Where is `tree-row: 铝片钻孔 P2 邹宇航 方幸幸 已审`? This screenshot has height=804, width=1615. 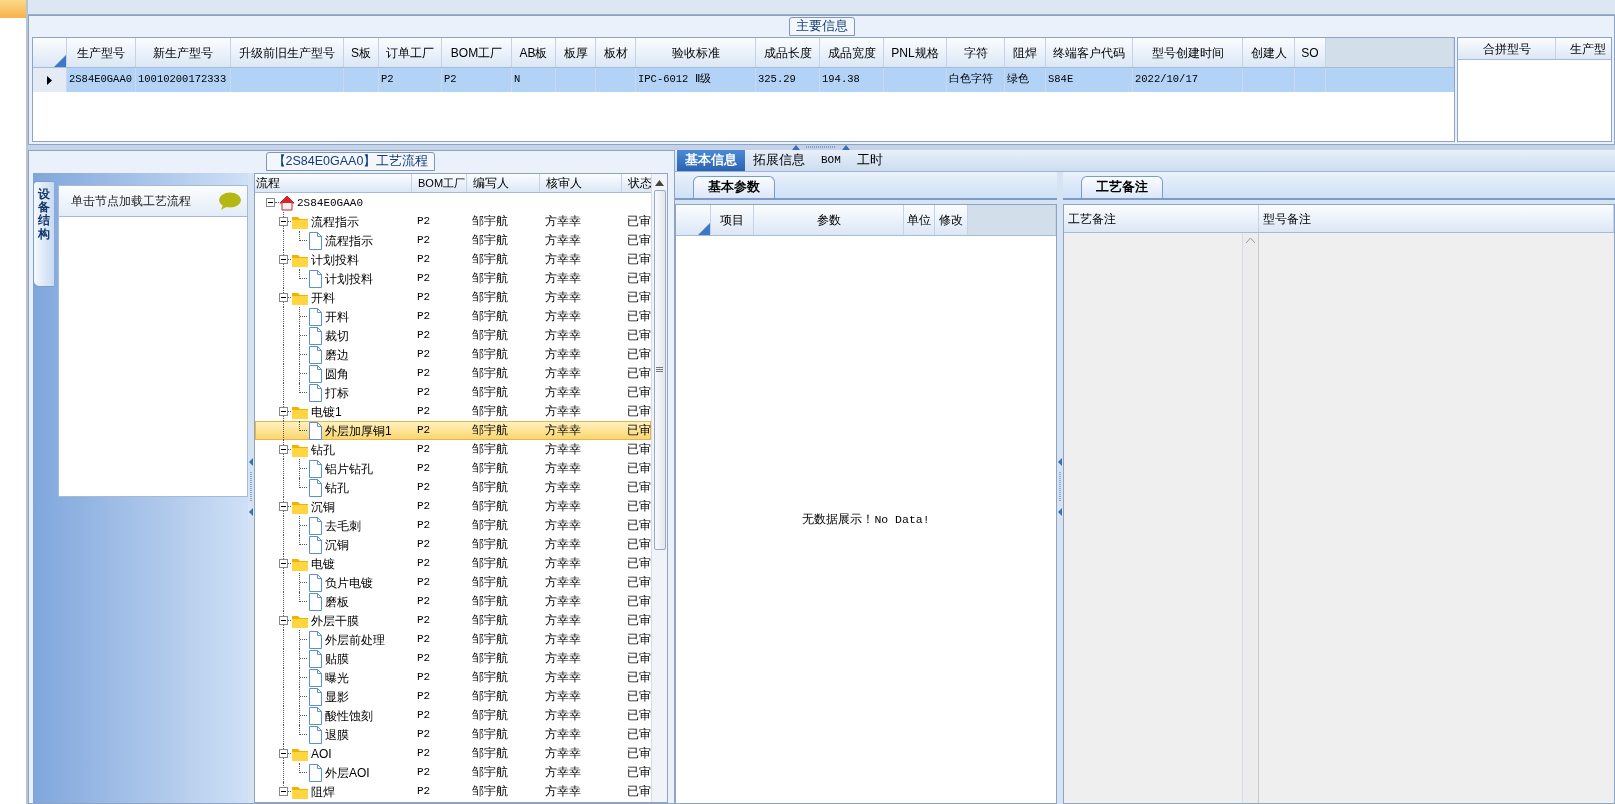 tree-row: 铝片钻孔 P2 邹宇航 方幸幸 已审 is located at coordinates (453, 468).